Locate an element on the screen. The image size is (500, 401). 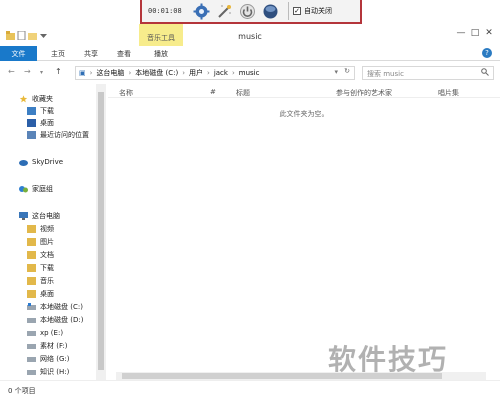
nav-pc-music: 音乐 is located at coordinates (40, 281).